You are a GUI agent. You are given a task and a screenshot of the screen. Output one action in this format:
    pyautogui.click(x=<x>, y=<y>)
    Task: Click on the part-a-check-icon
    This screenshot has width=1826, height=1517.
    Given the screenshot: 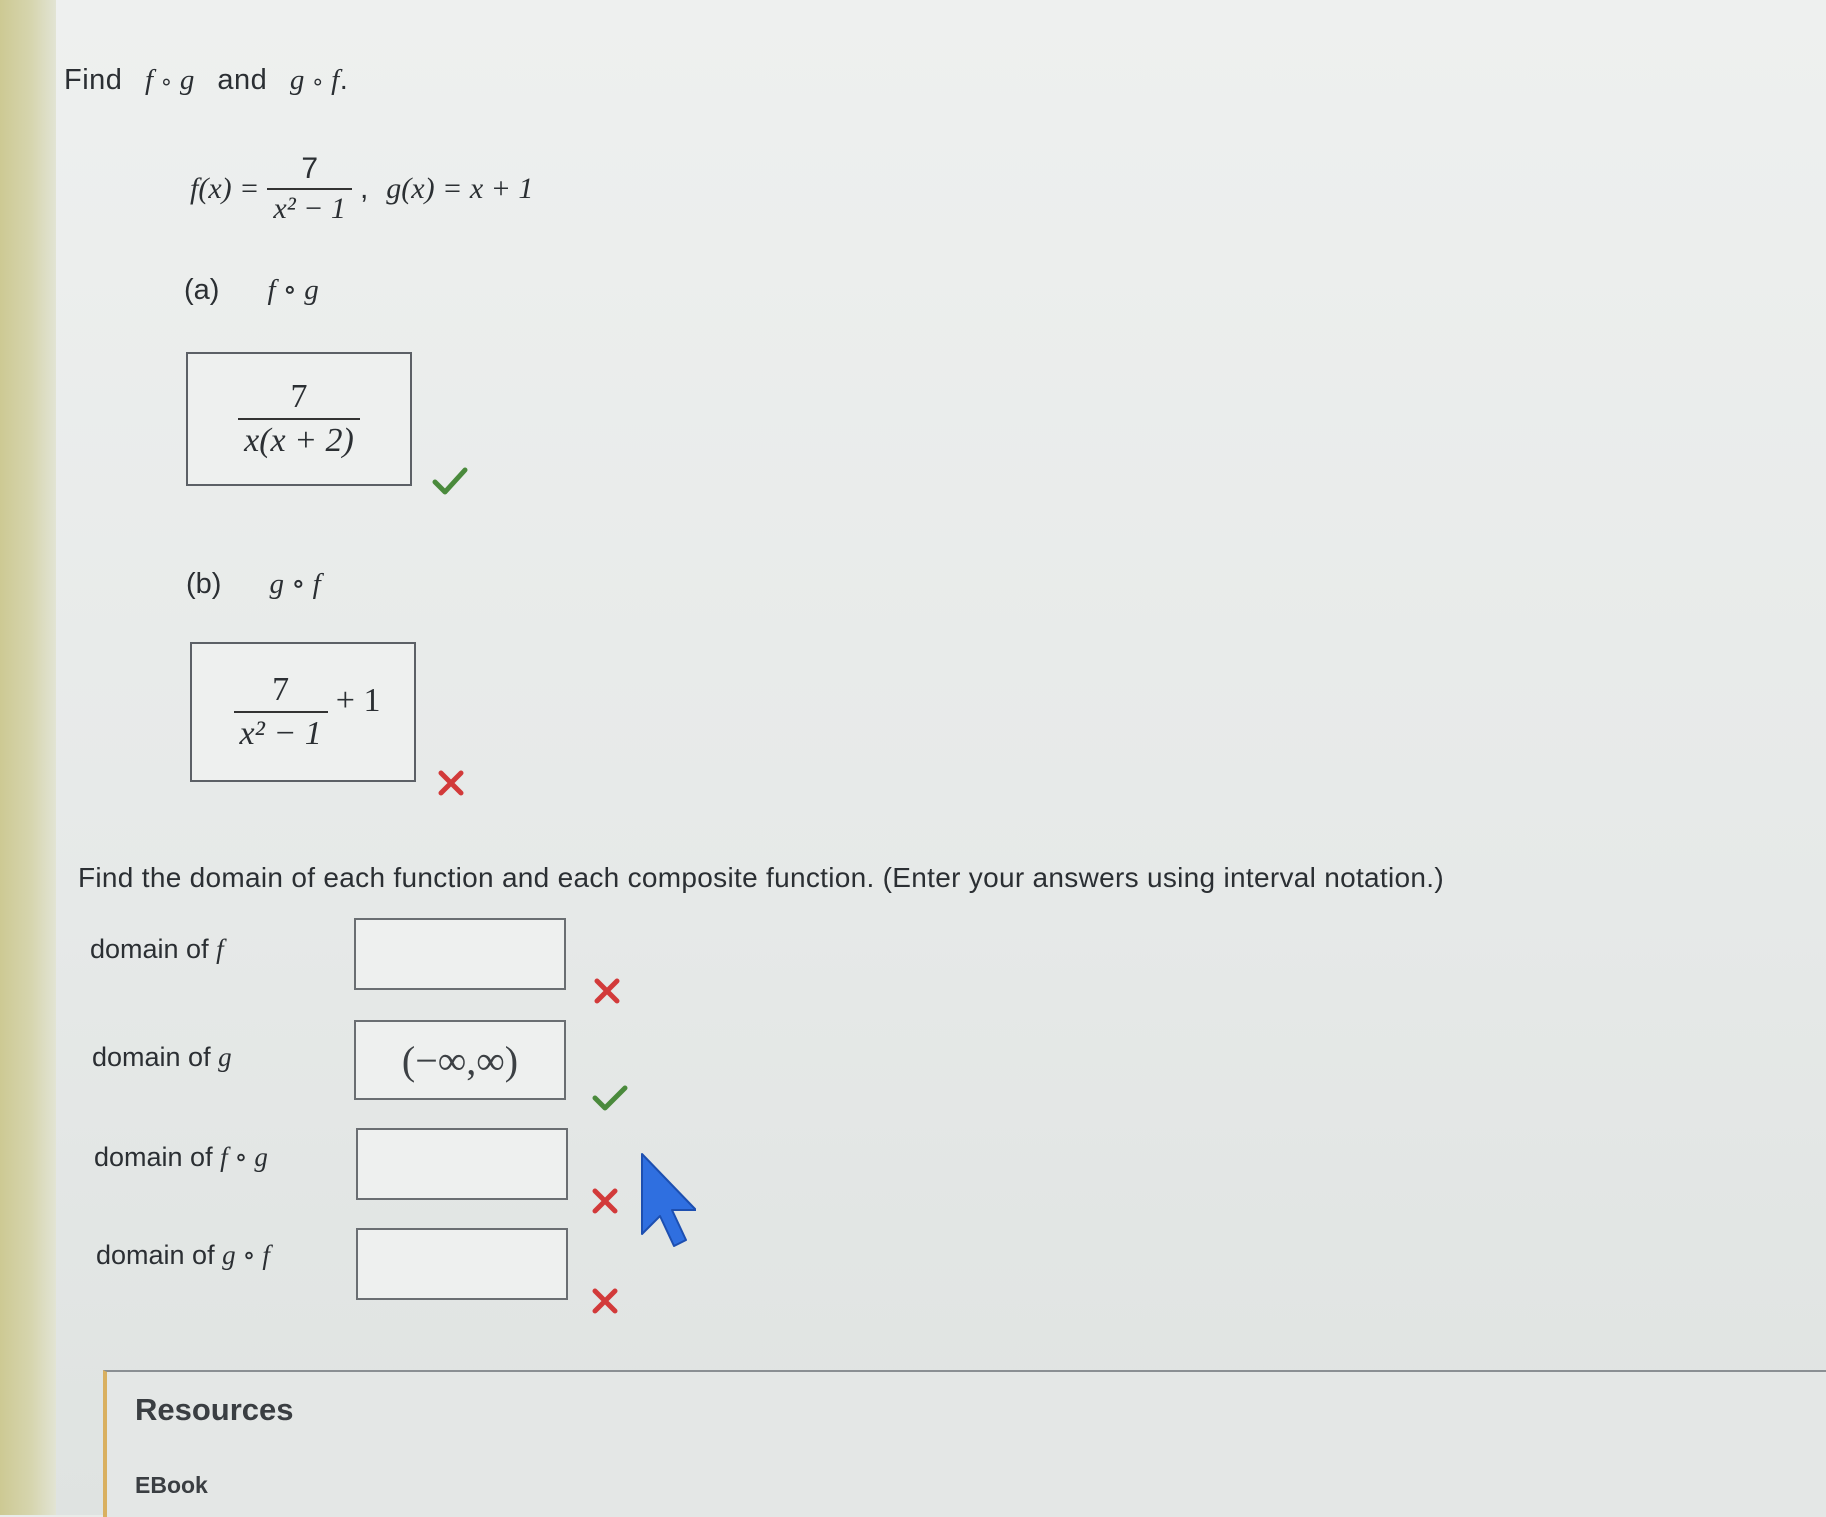 What is the action you would take?
    pyautogui.click(x=450, y=481)
    